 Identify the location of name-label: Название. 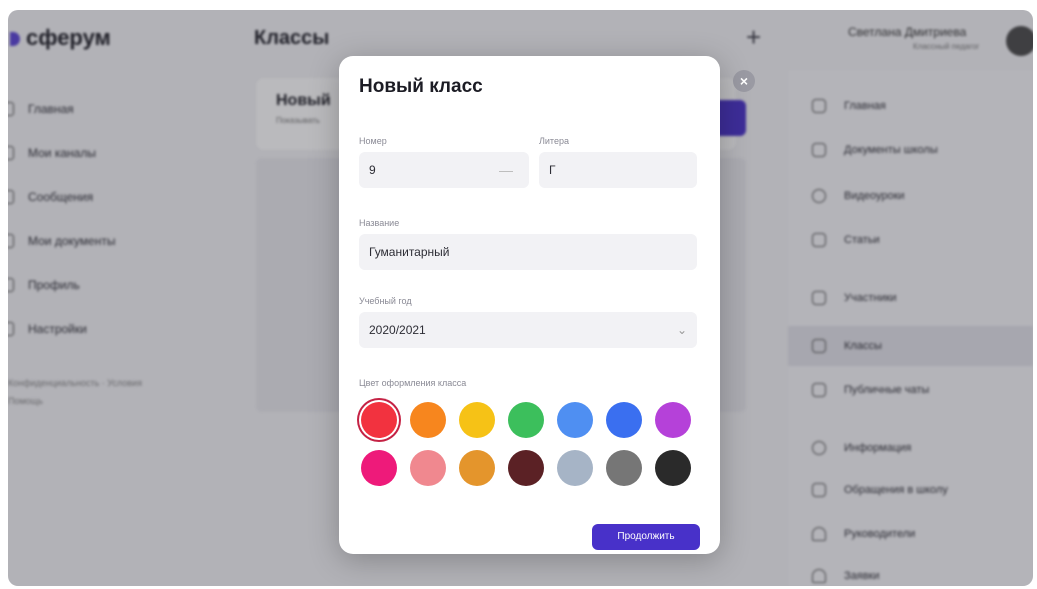
(379, 223).